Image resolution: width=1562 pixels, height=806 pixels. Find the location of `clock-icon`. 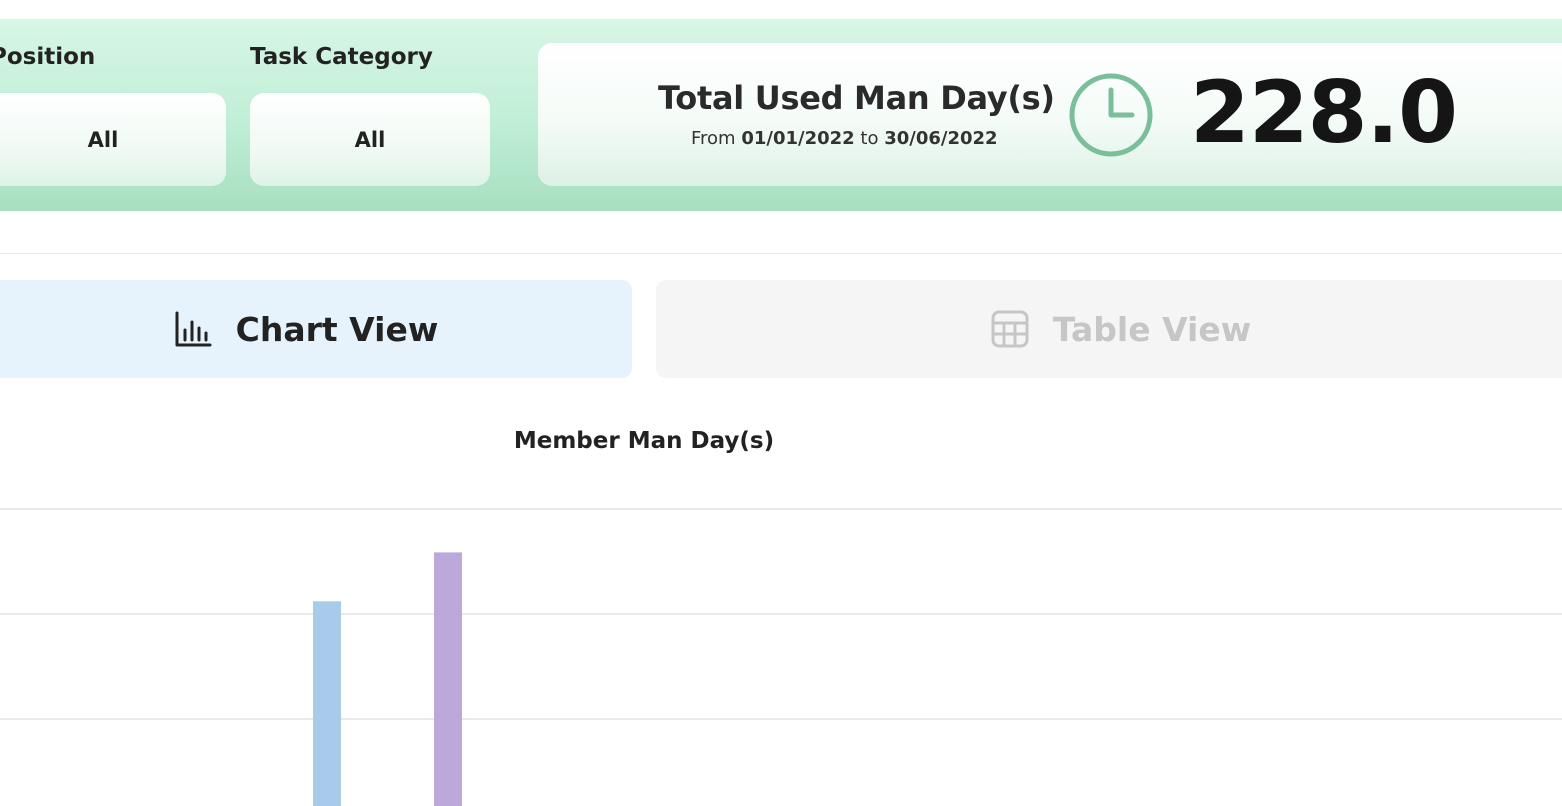

clock-icon is located at coordinates (1111, 115).